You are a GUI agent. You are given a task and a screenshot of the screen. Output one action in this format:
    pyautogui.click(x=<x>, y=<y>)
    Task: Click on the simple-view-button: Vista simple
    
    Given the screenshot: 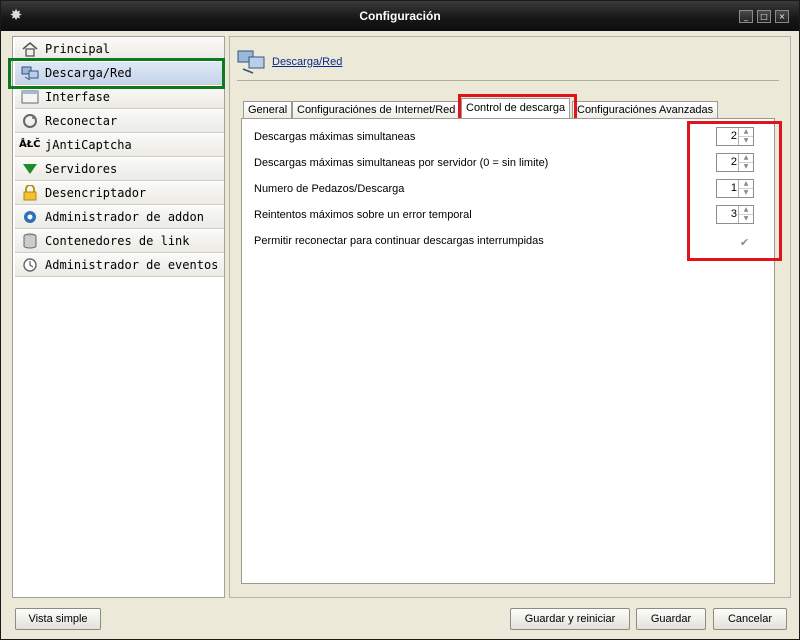 What is the action you would take?
    pyautogui.click(x=58, y=619)
    